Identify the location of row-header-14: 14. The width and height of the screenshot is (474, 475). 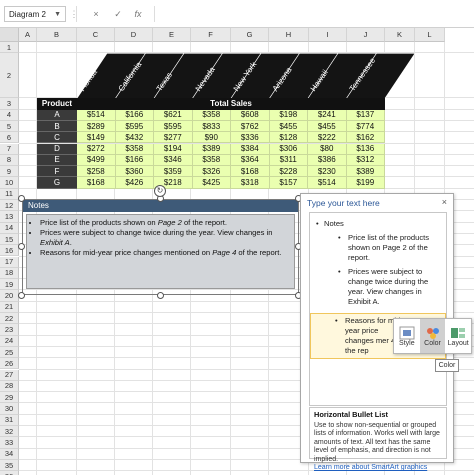
(9, 228).